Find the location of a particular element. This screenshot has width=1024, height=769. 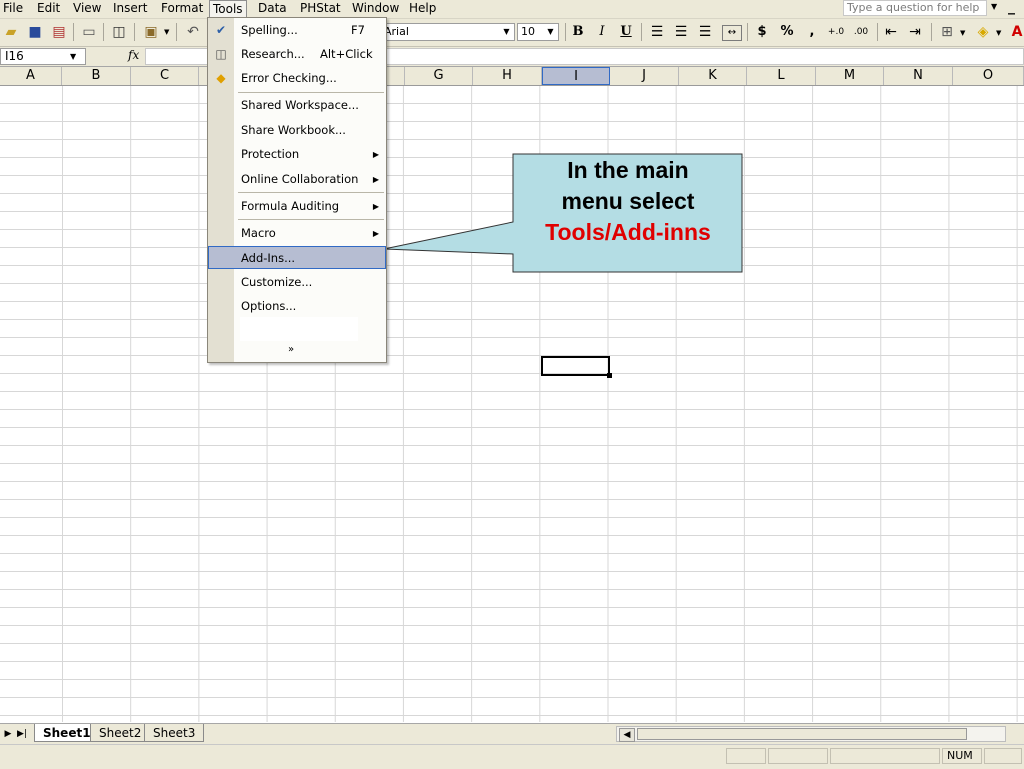

undo-icon: ↶ is located at coordinates (193, 32).